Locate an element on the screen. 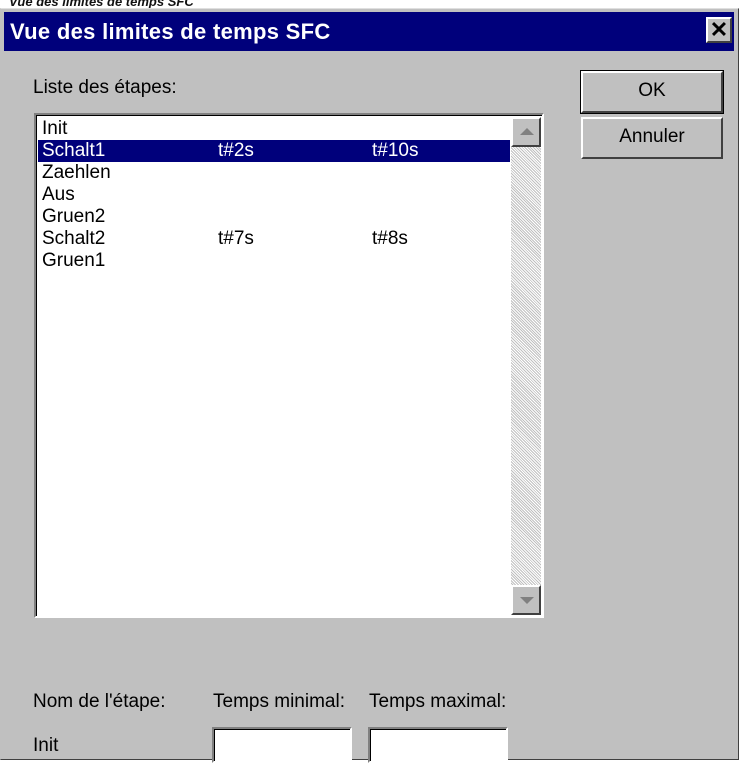 This screenshot has height=763, width=739. ok-button: OK is located at coordinates (652, 92).